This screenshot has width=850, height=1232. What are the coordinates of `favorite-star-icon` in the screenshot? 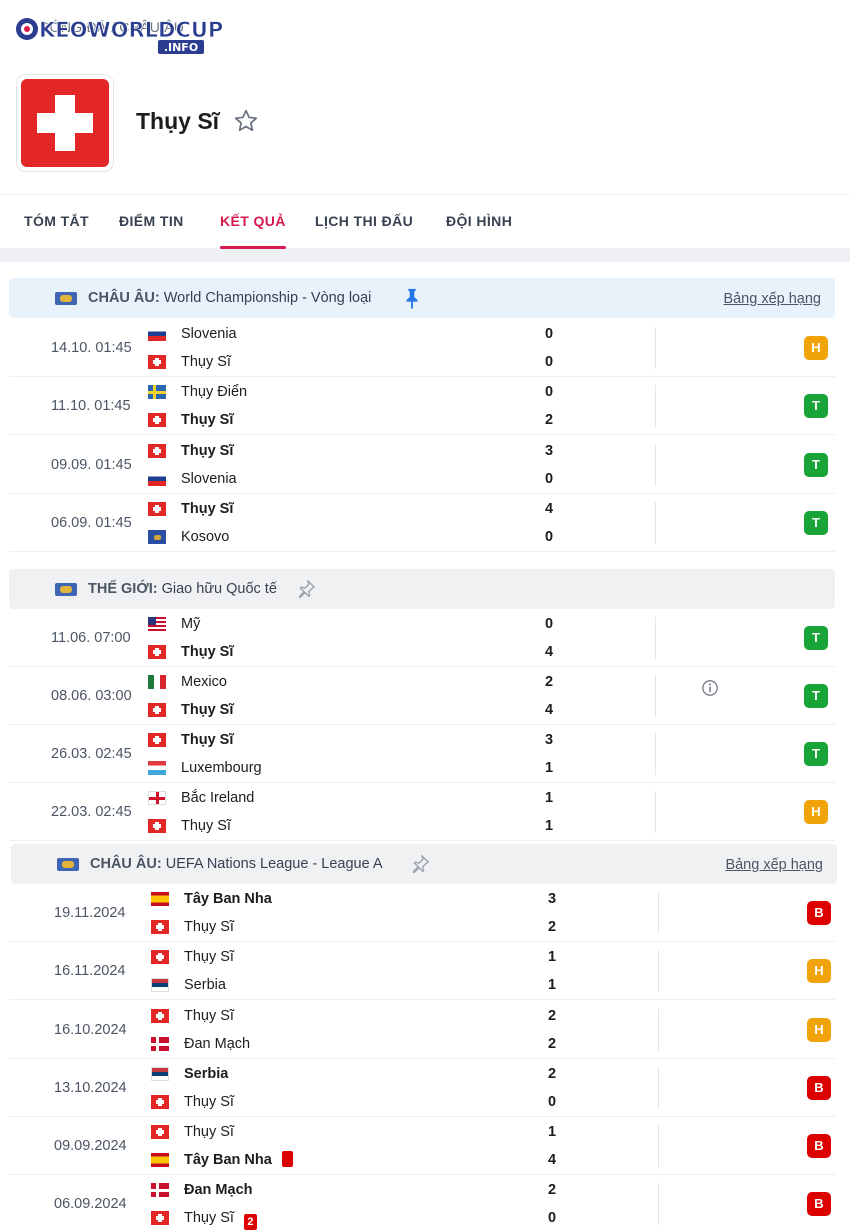 It's located at (246, 121).